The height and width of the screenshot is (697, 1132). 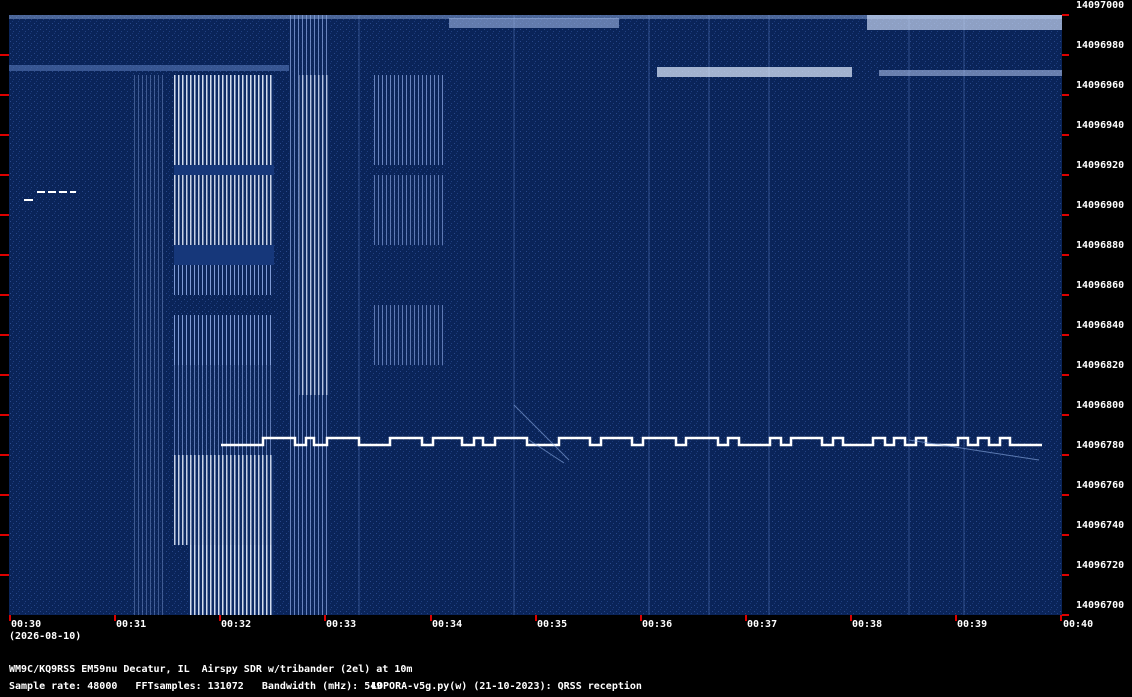 What do you see at coordinates (1100, 165) in the screenshot?
I see `y-tick-label: 14096920` at bounding box center [1100, 165].